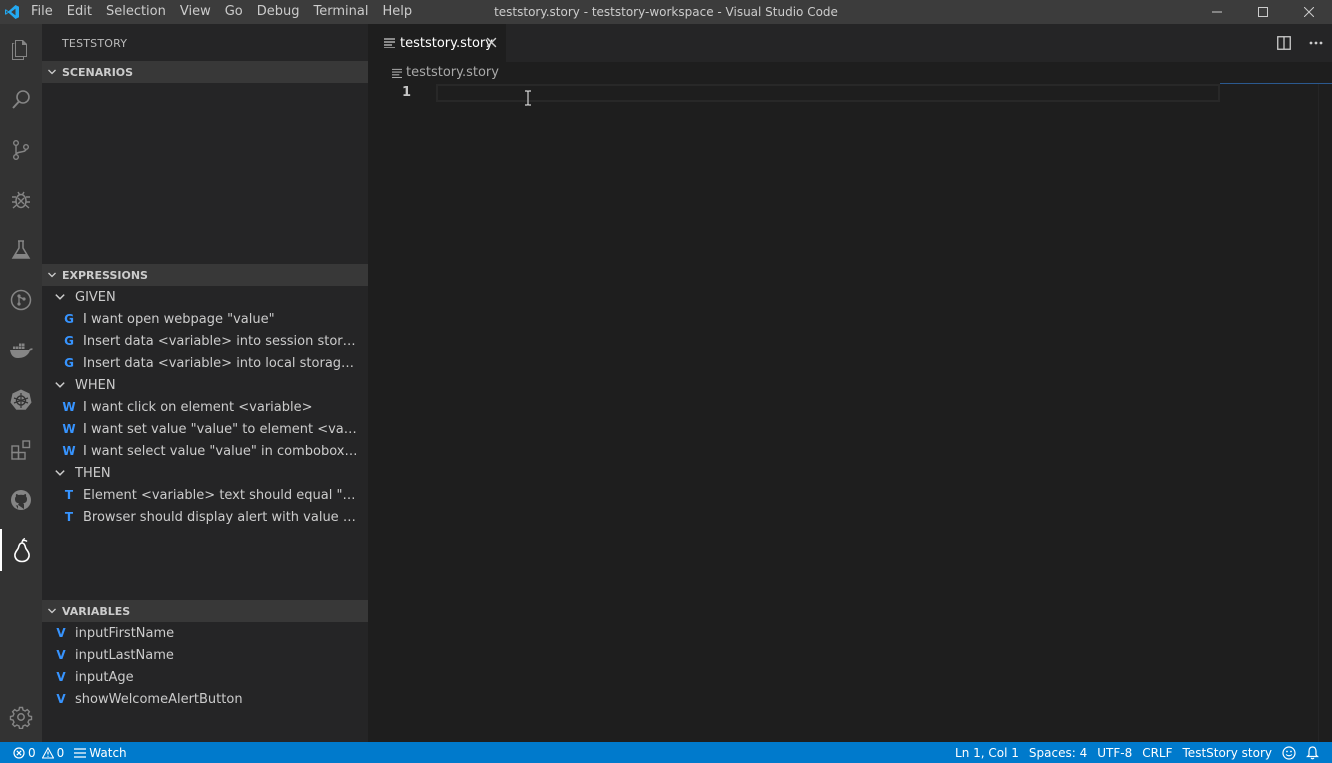  Describe the element at coordinates (452, 72) in the screenshot. I see `breadcrumb-file: teststory.story` at that location.